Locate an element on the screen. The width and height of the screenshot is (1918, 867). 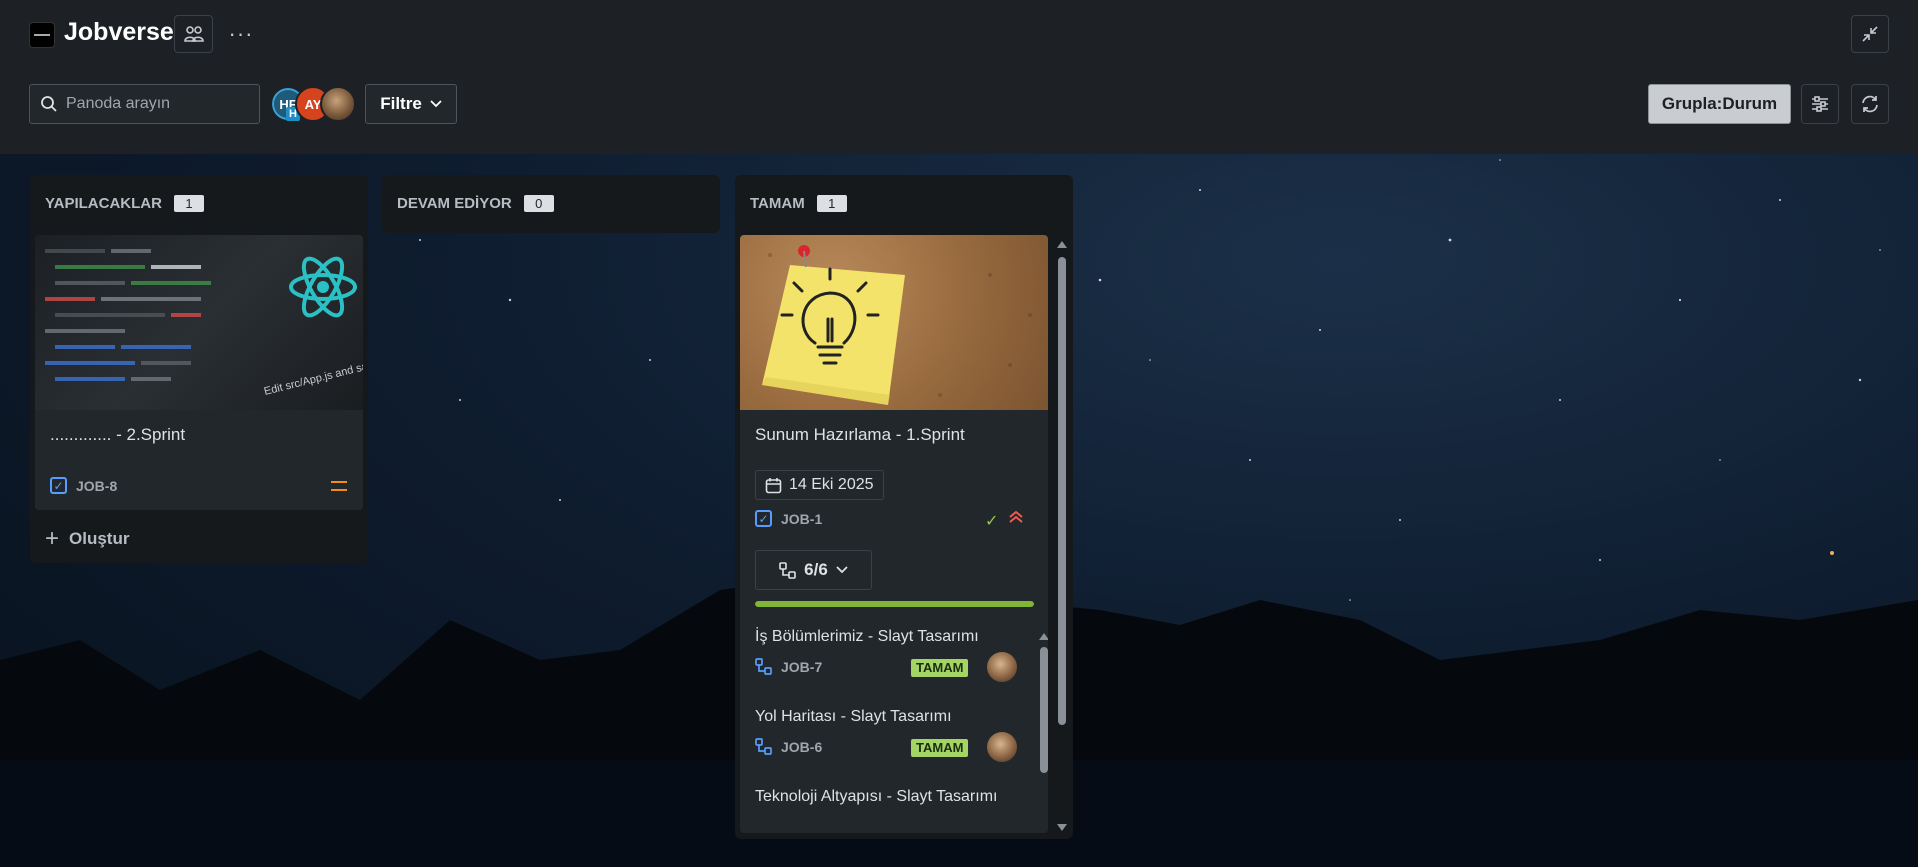
subtask-progress-fill is located at coordinates (894, 604).